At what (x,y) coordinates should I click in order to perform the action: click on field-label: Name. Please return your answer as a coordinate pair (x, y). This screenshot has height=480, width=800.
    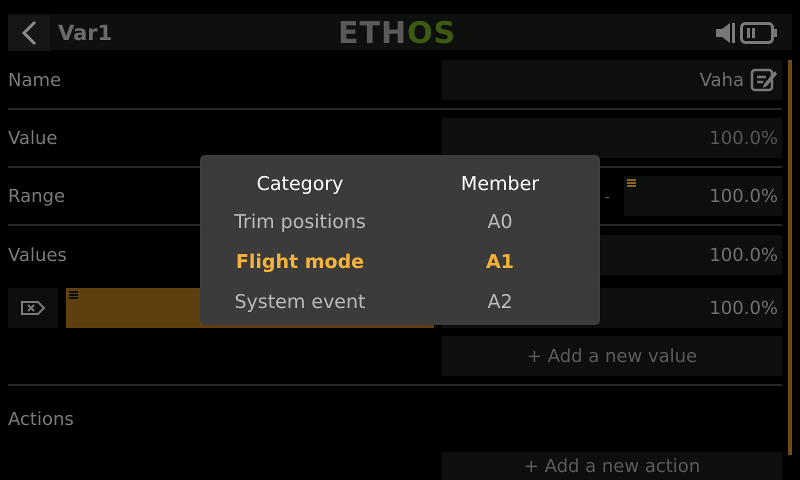
    Looking at the image, I should click on (35, 80).